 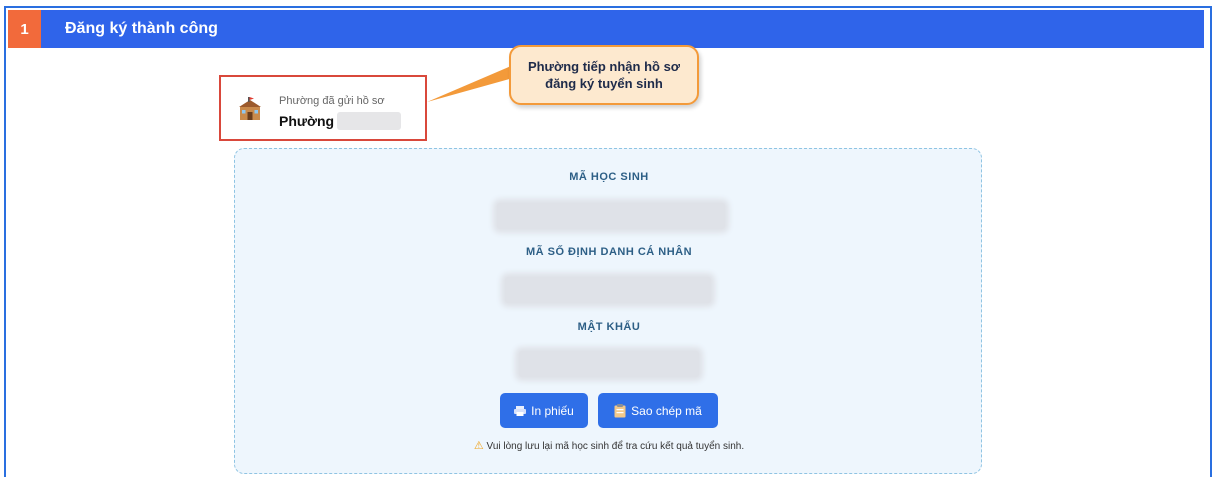 I want to click on password-label: MẬT KHẨU, so click(x=609, y=327).